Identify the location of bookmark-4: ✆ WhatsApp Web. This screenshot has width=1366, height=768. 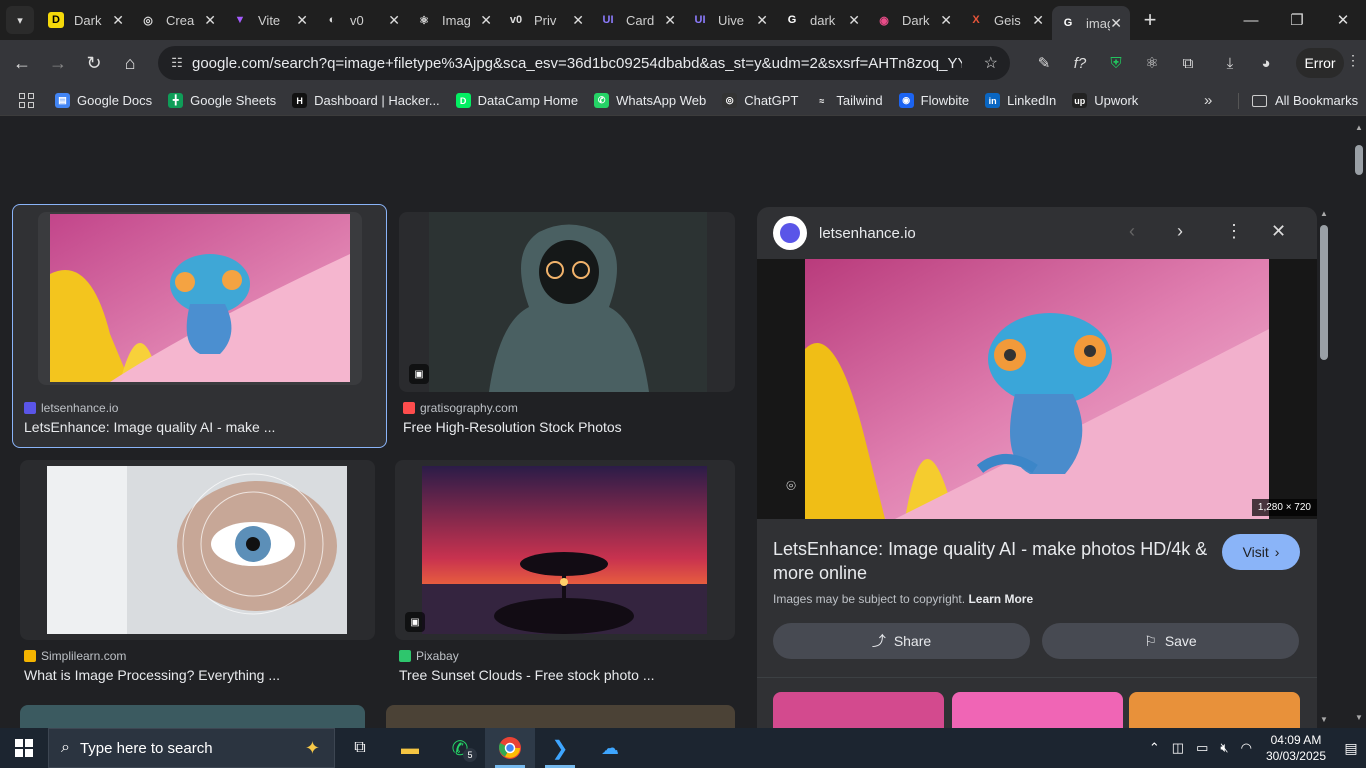
(650, 100).